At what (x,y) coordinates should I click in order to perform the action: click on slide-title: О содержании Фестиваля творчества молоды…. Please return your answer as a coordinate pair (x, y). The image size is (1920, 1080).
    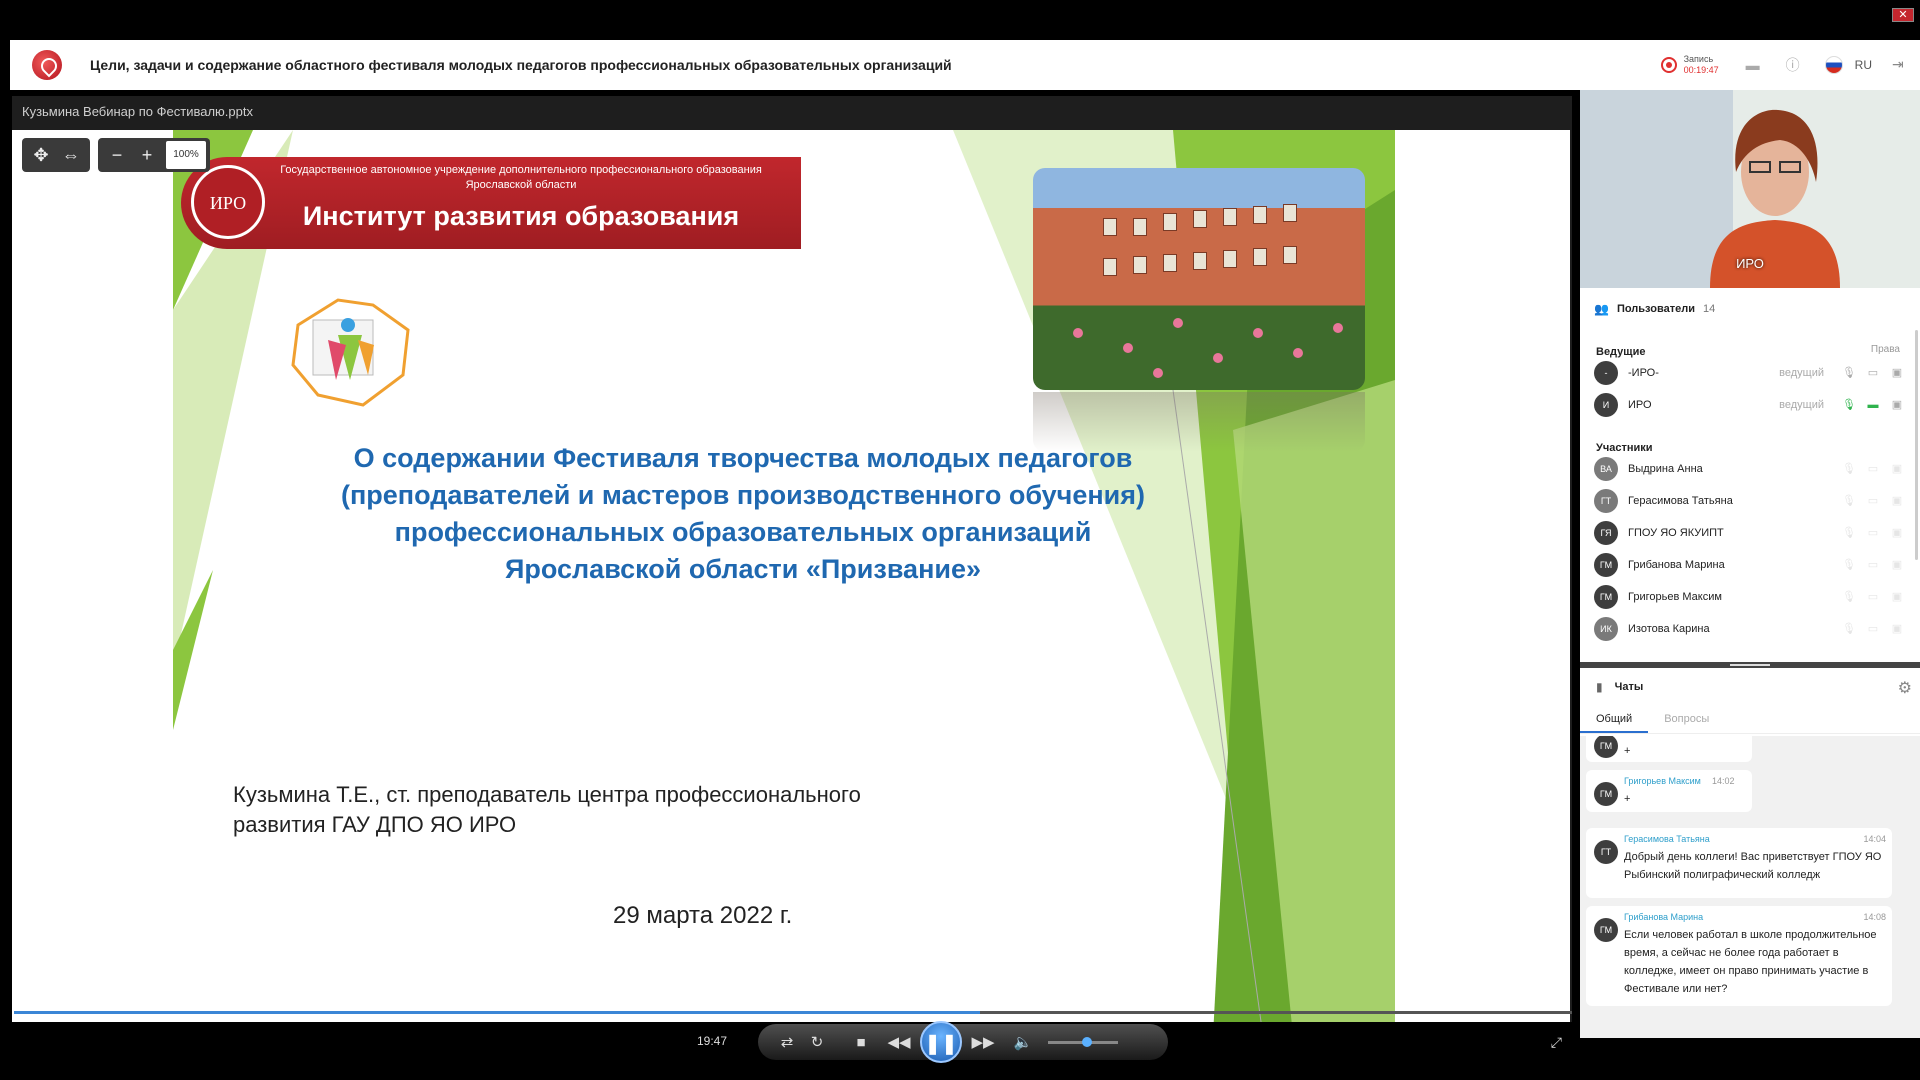
    Looking at the image, I should click on (743, 513).